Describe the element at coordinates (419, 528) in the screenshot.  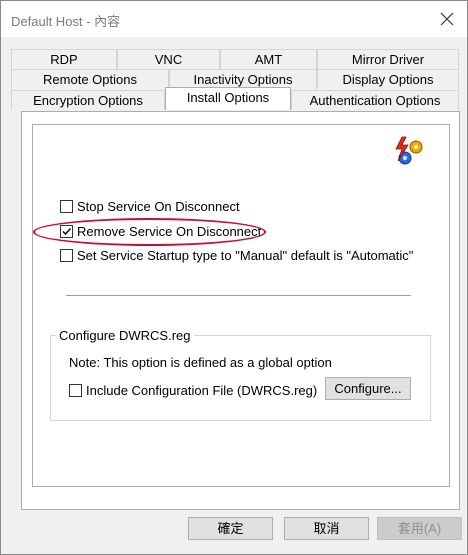
I see `apply-button: 套用(A)` at that location.